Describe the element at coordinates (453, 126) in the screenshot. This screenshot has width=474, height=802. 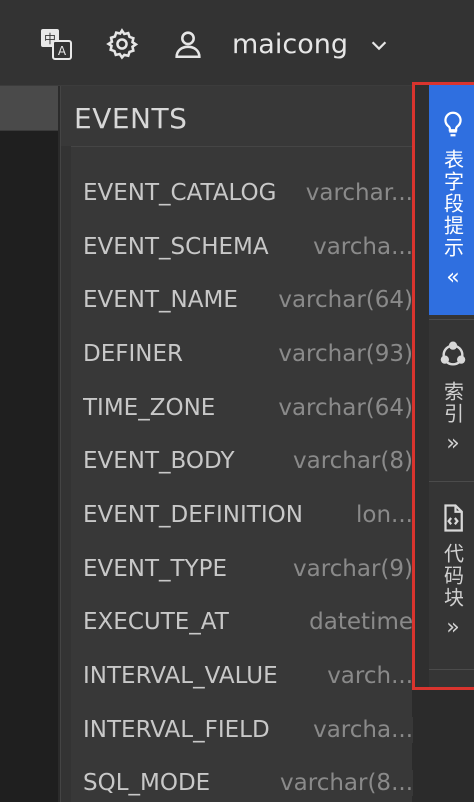
I see `lightbulb-icon` at that location.